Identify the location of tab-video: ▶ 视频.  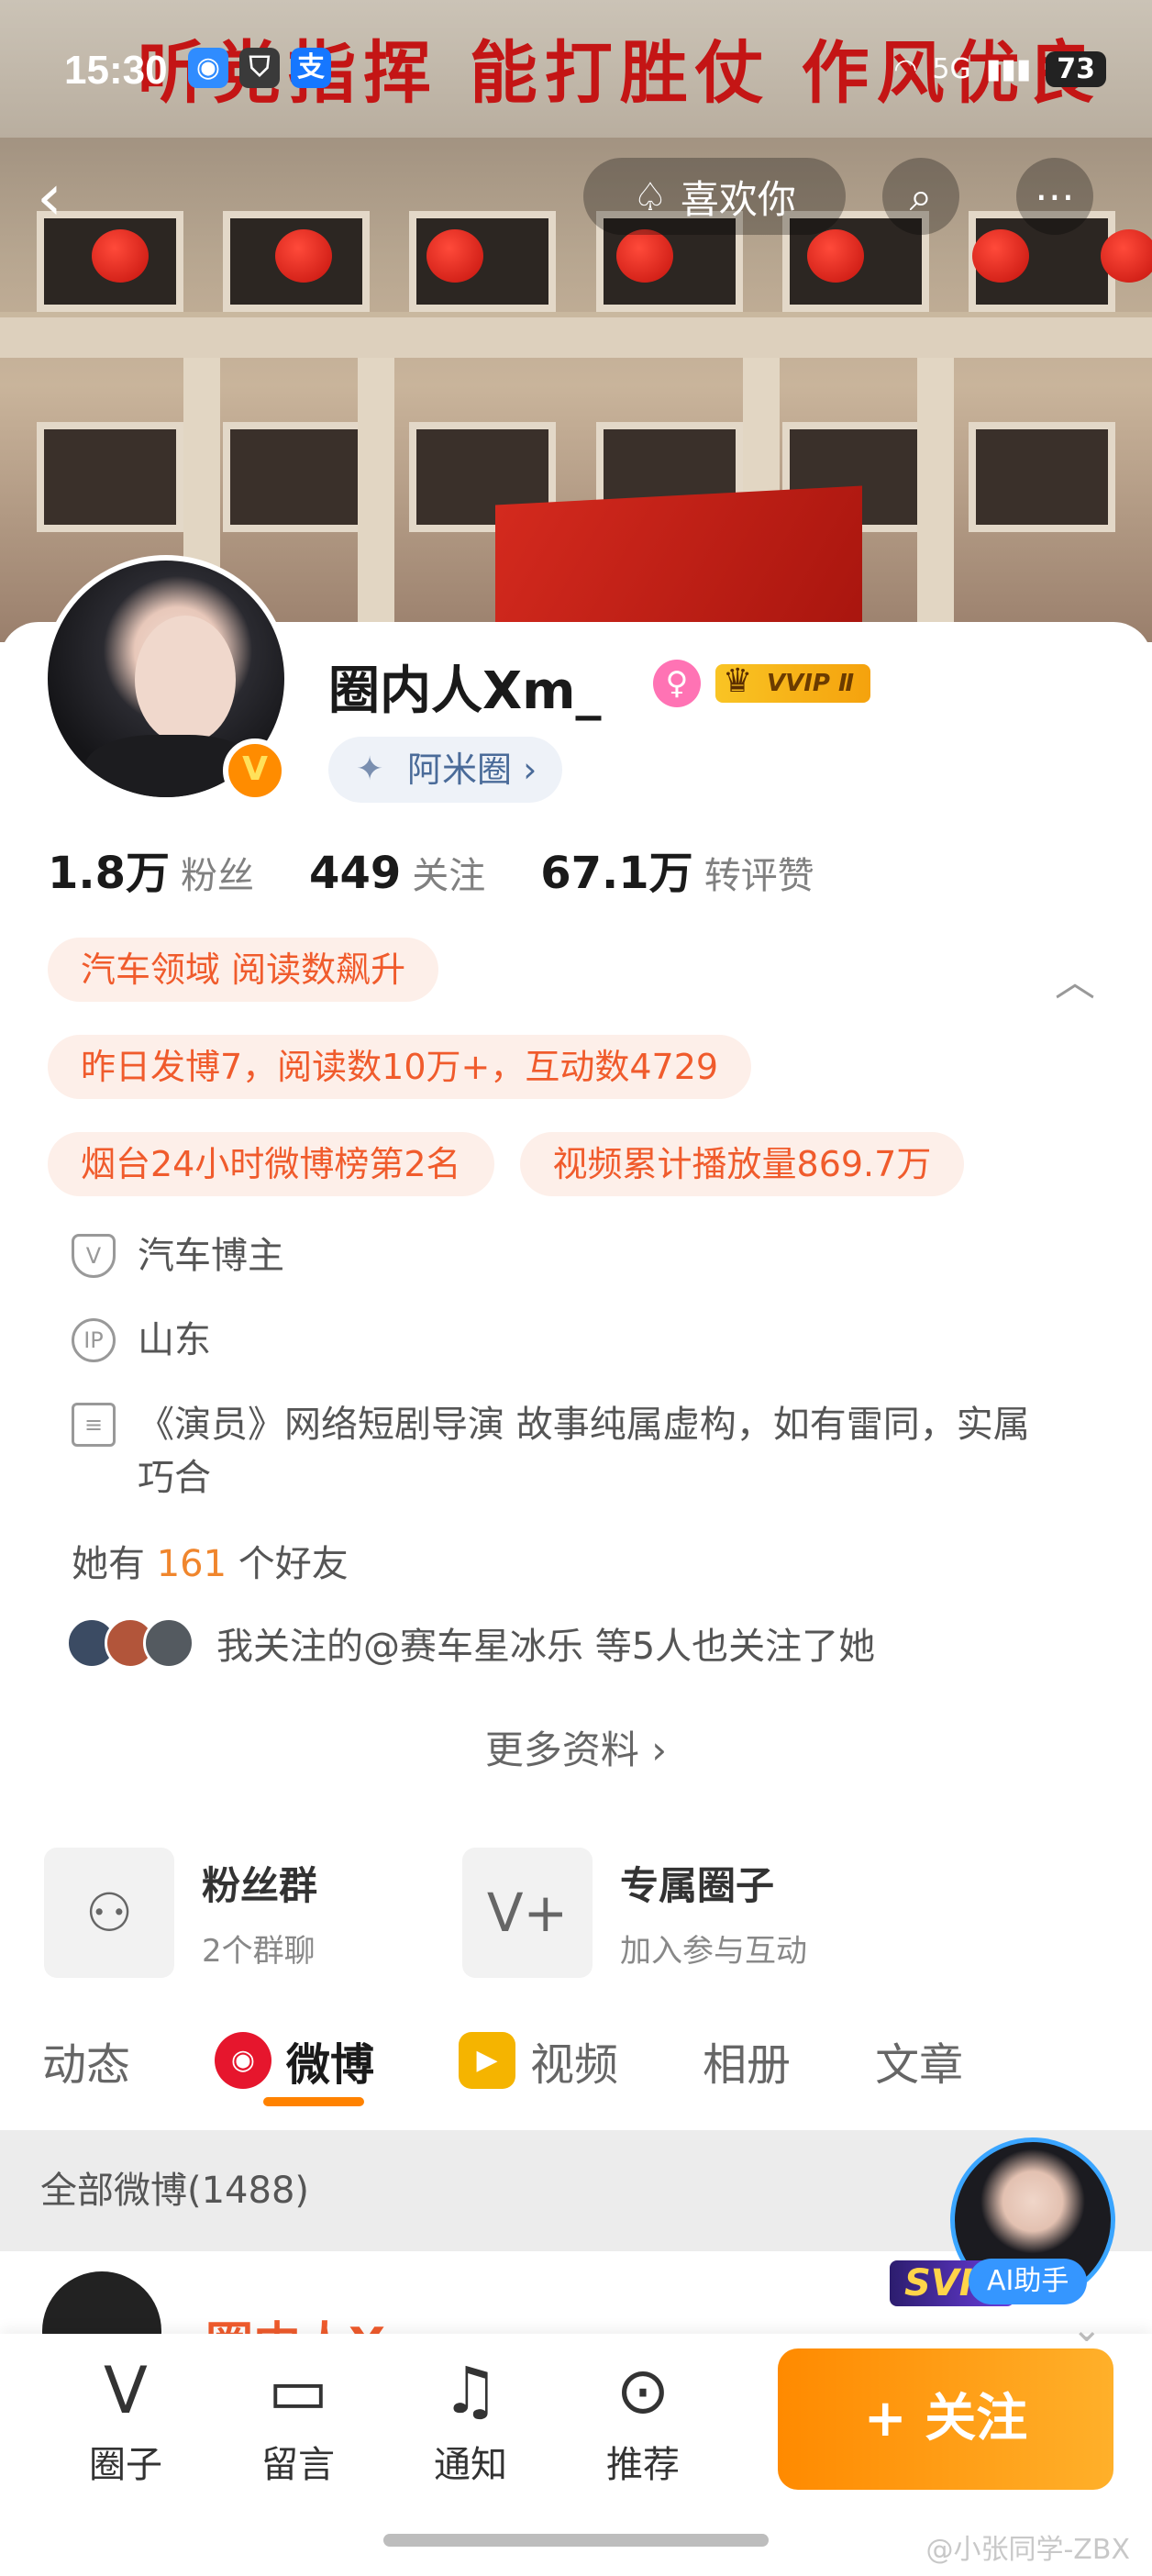
(538, 2060).